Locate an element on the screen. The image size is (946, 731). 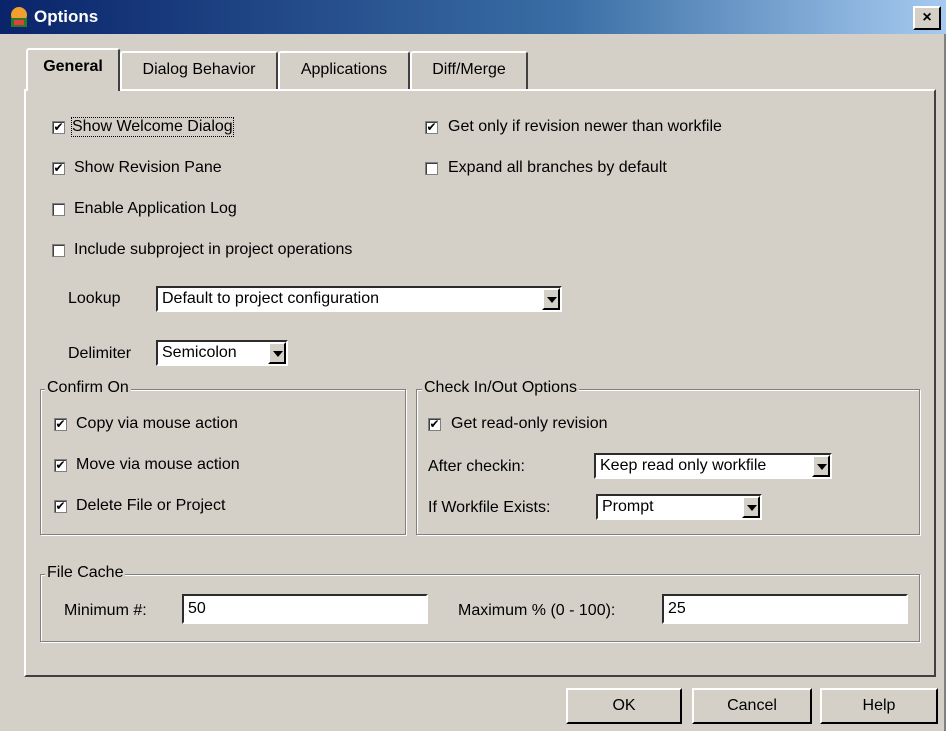
include-subproject-checkbox is located at coordinates (58, 250).